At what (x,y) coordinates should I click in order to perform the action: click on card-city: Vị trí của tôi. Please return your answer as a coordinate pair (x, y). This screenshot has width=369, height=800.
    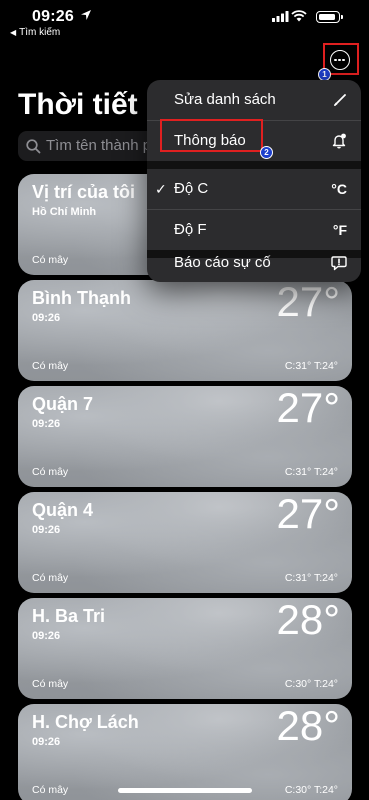
    Looking at the image, I should click on (84, 192).